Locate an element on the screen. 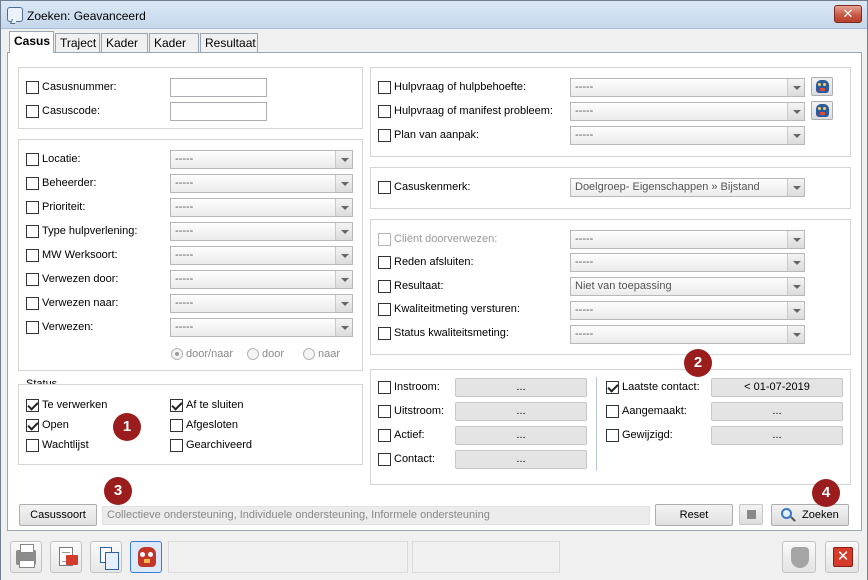 Image resolution: width=868 pixels, height=580 pixels. exit-button: ✕ is located at coordinates (842, 557).